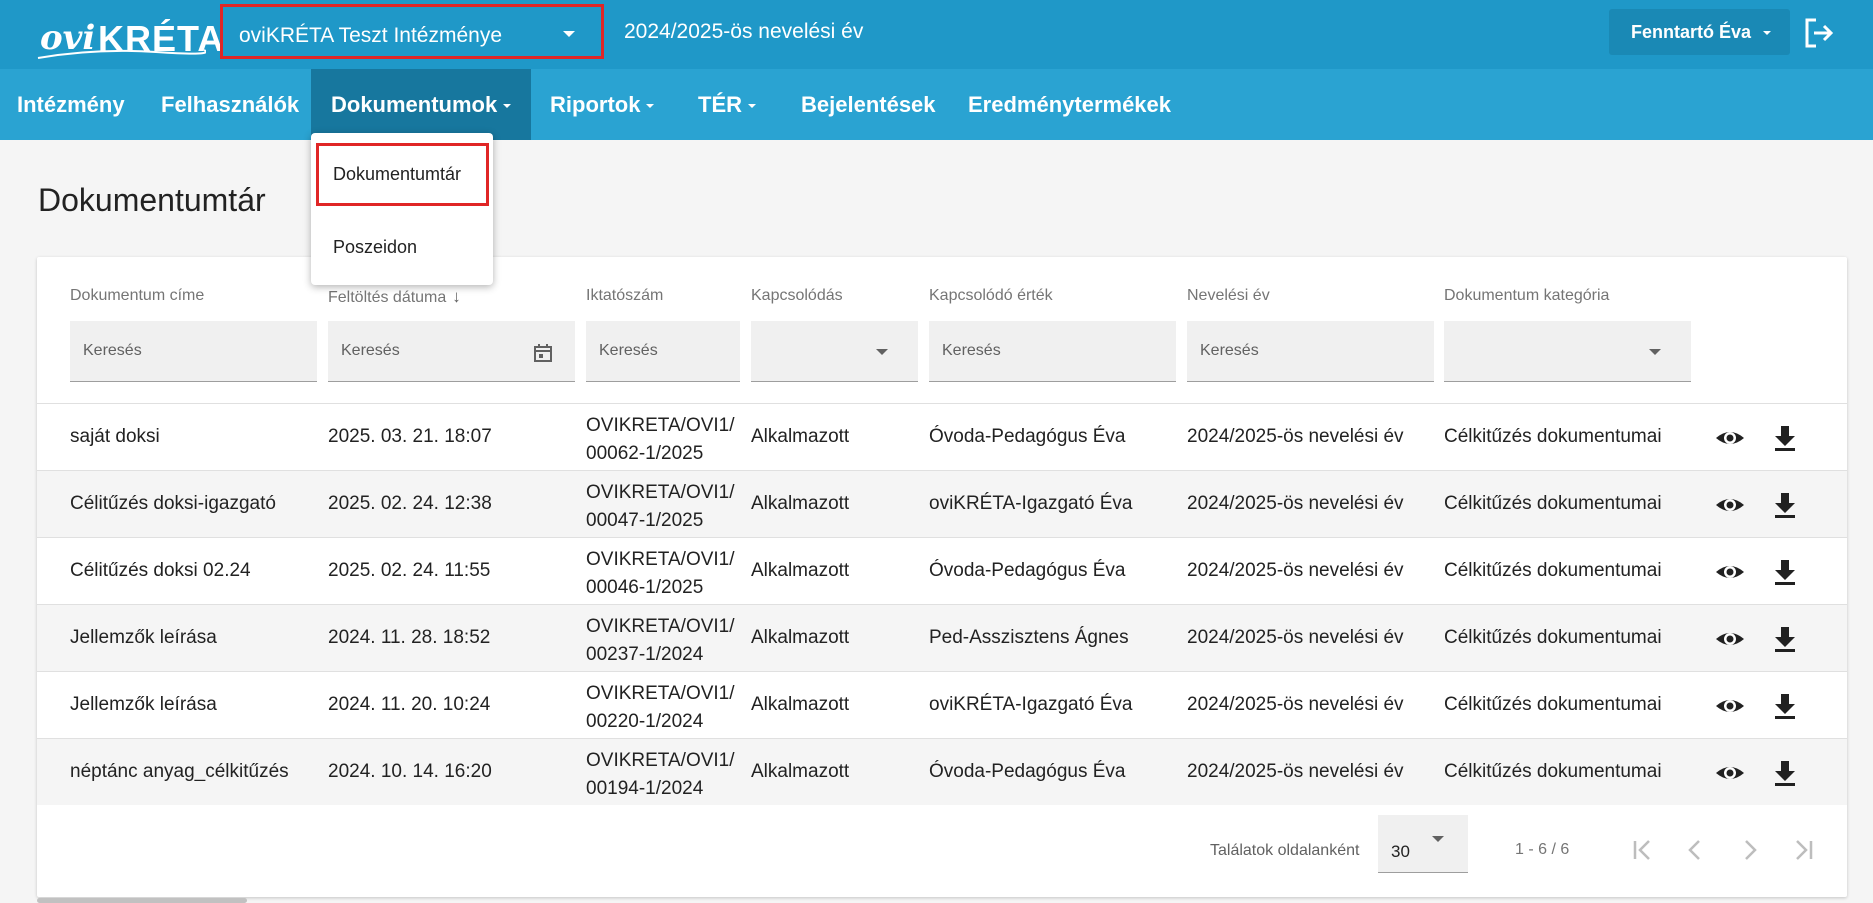 The image size is (1873, 903). What do you see at coordinates (1567, 351) in the screenshot?
I see `category-select` at bounding box center [1567, 351].